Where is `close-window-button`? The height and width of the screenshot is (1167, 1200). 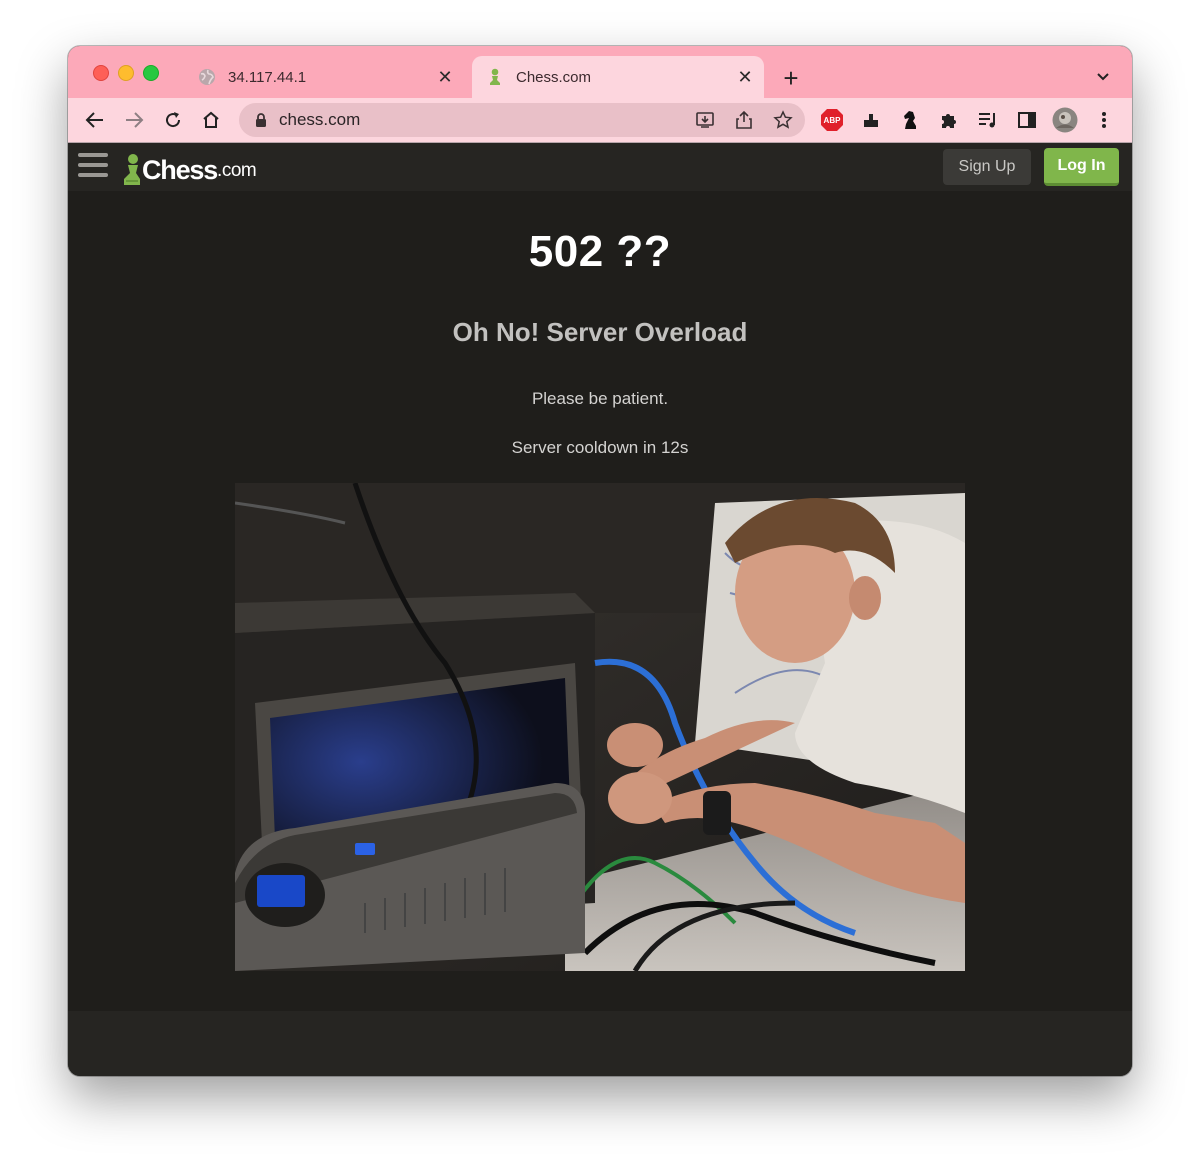
close-window-button is located at coordinates (101, 73).